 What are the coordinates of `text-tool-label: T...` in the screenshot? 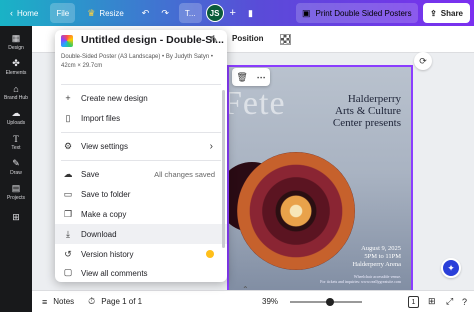 It's located at (190, 13).